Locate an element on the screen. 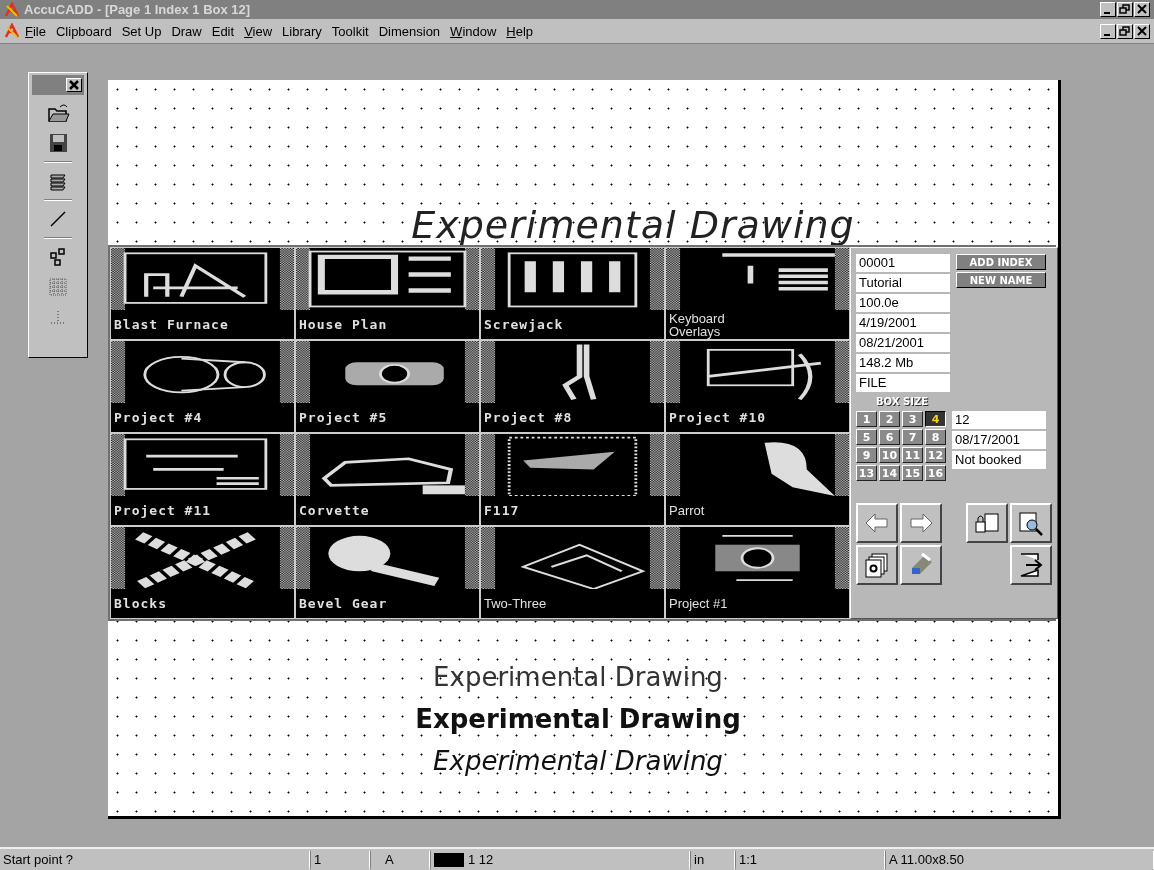 This screenshot has width=1154, height=870. thumbnail-label: Two-Three is located at coordinates (515, 603).